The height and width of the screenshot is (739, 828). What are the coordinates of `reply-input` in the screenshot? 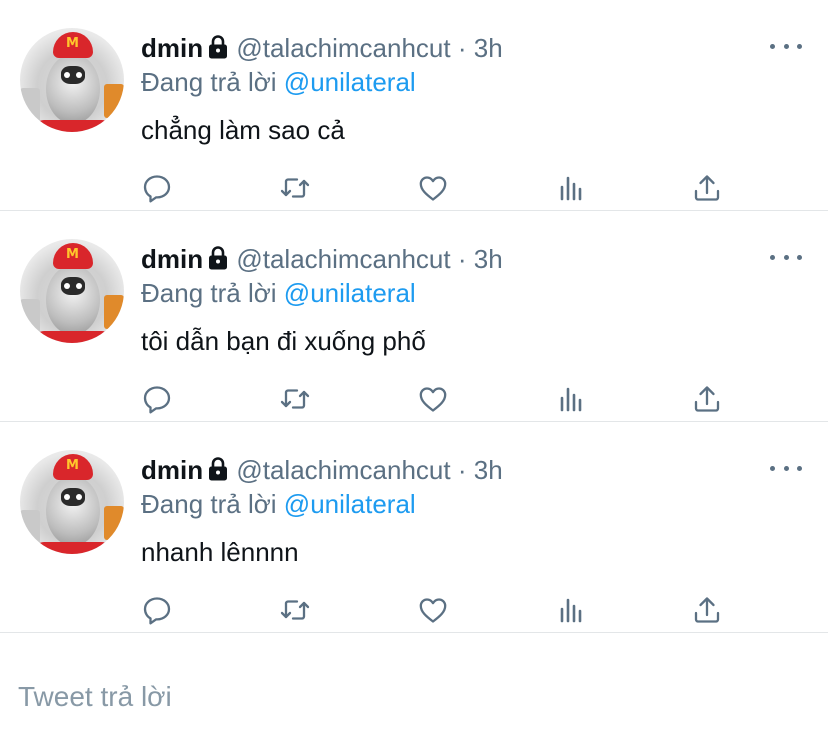 It's located at (413, 697).